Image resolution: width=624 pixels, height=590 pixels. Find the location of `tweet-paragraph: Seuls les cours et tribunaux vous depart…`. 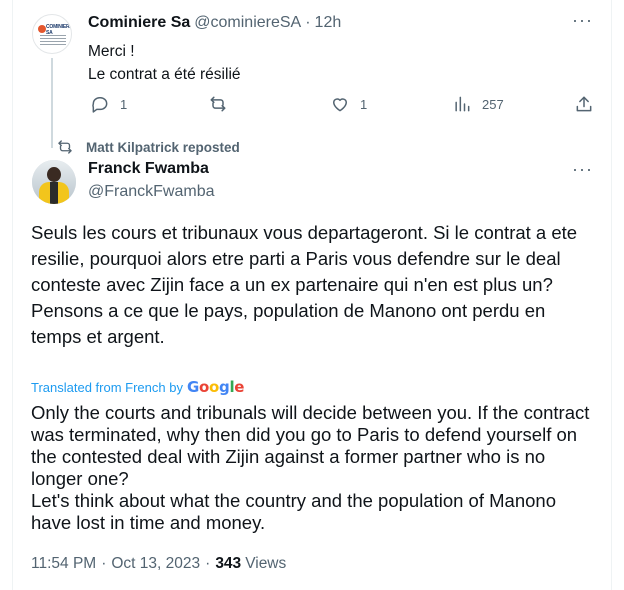

tweet-paragraph: Seuls les cours et tribunaux vous depart… is located at coordinates (304, 258).